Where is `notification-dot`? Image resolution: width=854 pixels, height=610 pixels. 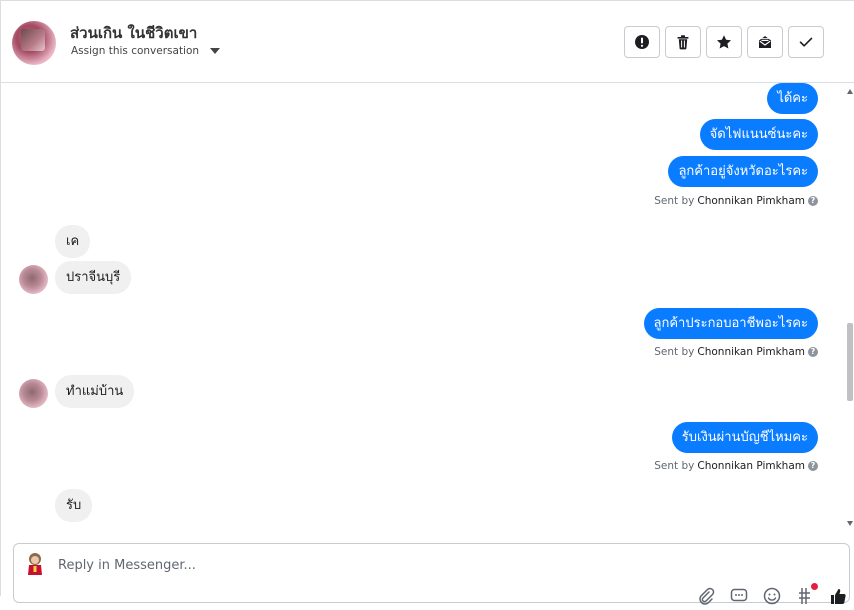 notification-dot is located at coordinates (814, 586).